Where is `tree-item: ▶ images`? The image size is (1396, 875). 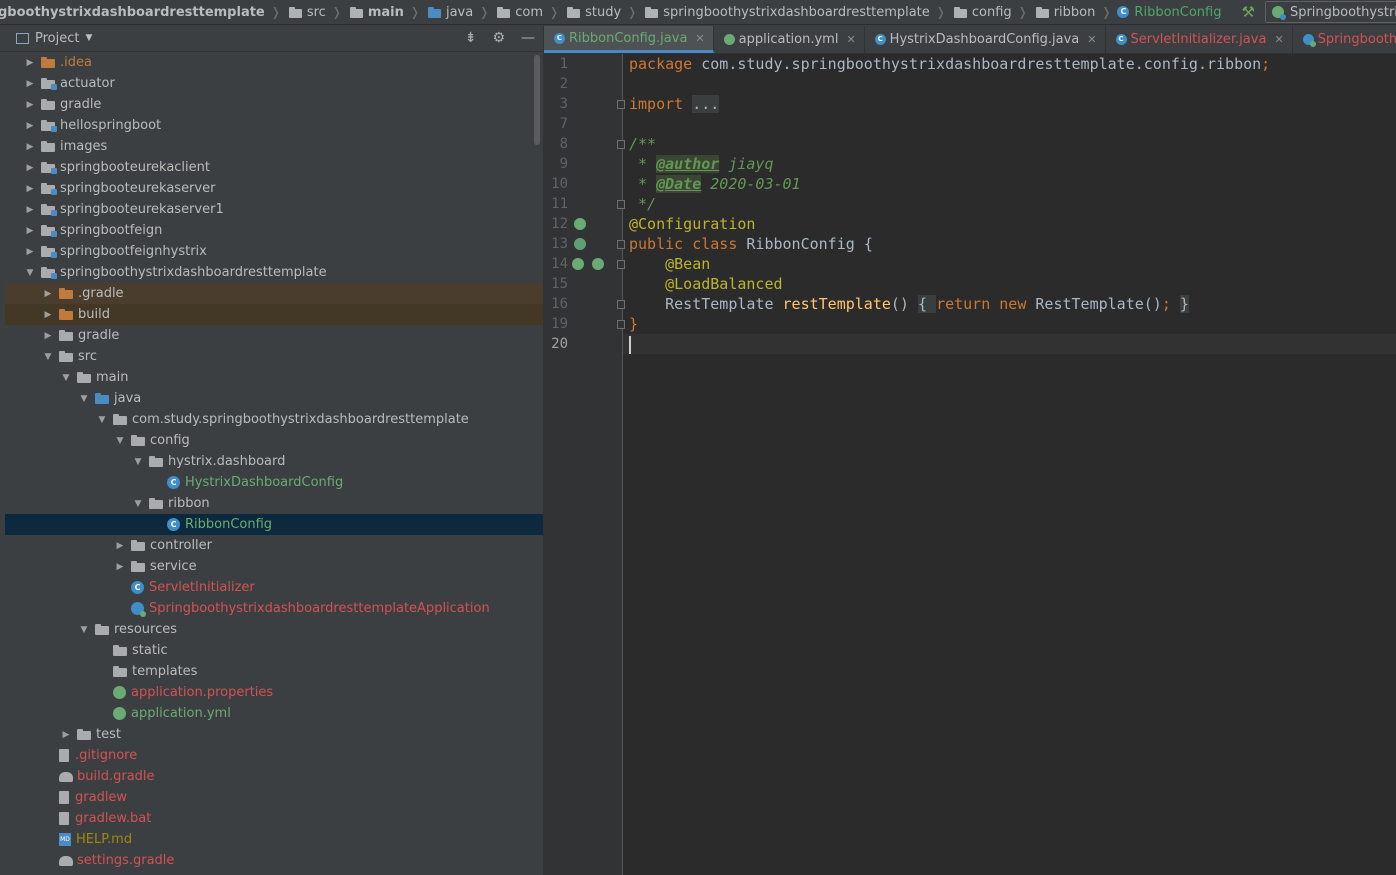
tree-item: ▶ images is located at coordinates (274, 146).